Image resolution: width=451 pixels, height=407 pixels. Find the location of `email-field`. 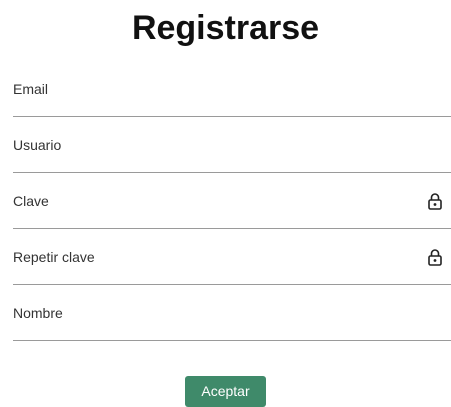

email-field is located at coordinates (232, 88).